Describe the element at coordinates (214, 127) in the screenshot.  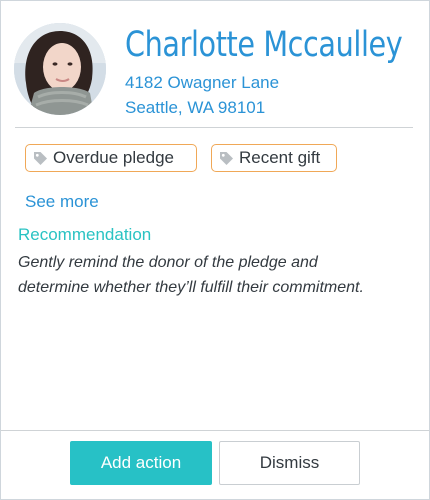
I see `header-divider` at that location.